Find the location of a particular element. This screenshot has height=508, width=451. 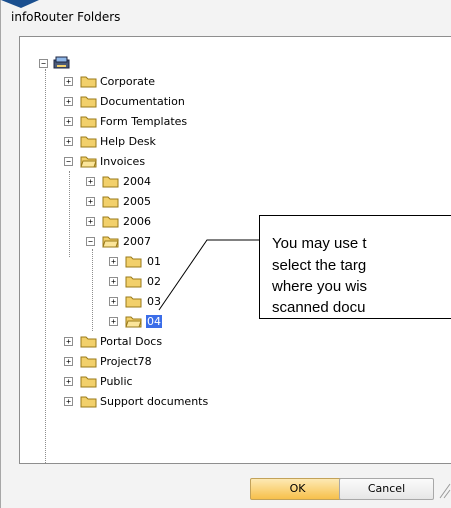

tree-item-label: Form Templates is located at coordinates (144, 121).